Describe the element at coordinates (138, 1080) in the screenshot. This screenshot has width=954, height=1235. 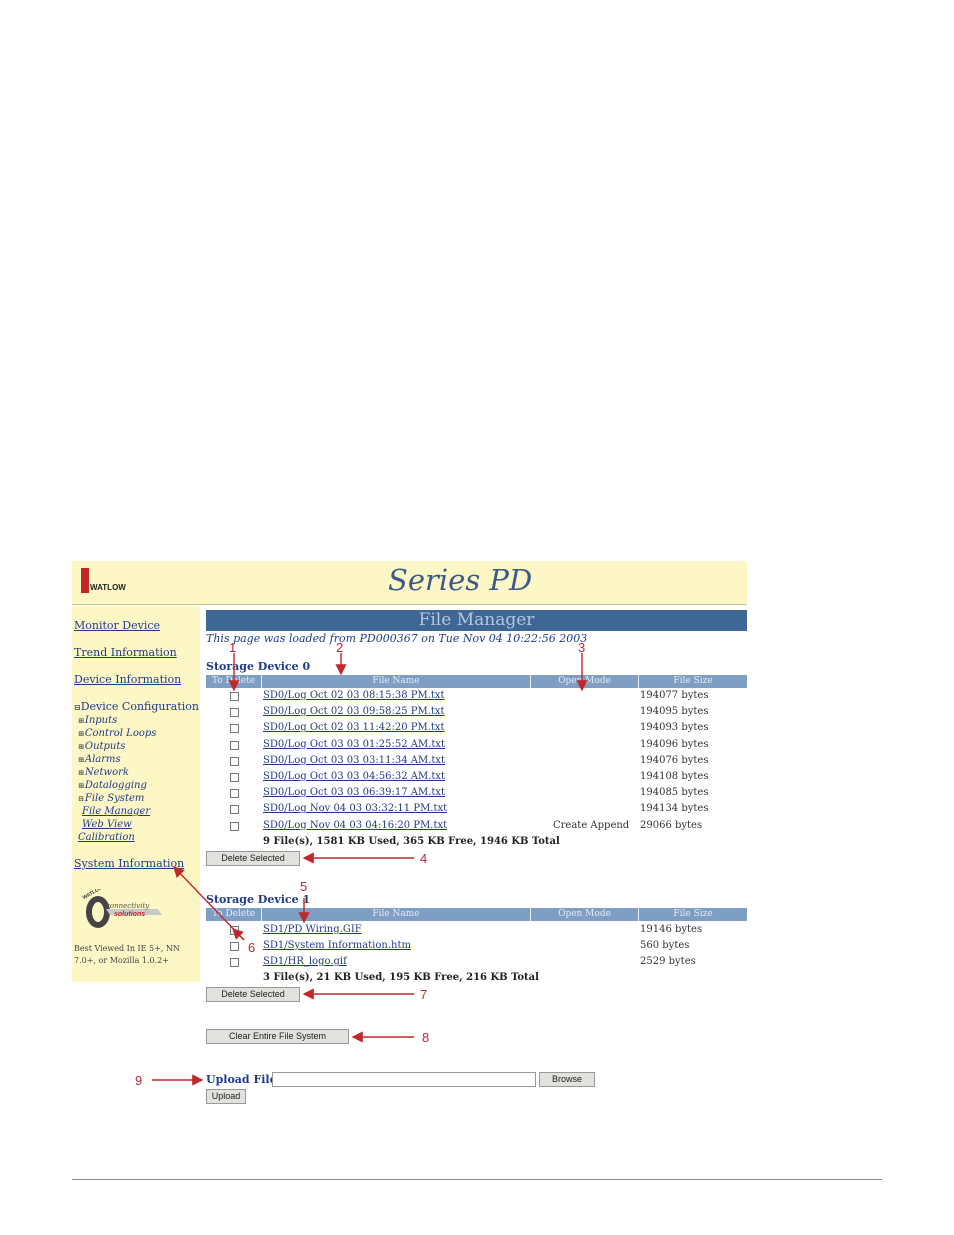
I see `callout-9: 9` at that location.